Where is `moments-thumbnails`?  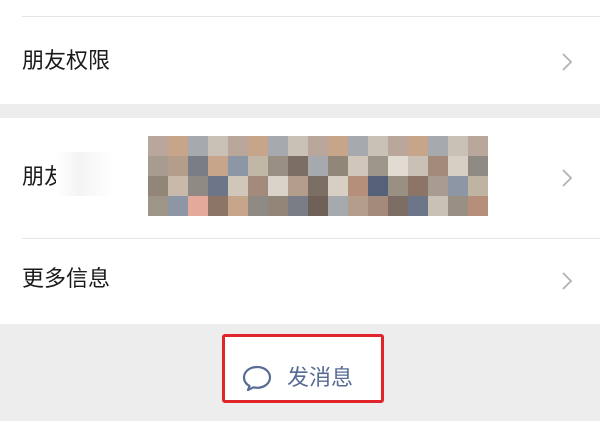
moments-thumbnails is located at coordinates (318, 176).